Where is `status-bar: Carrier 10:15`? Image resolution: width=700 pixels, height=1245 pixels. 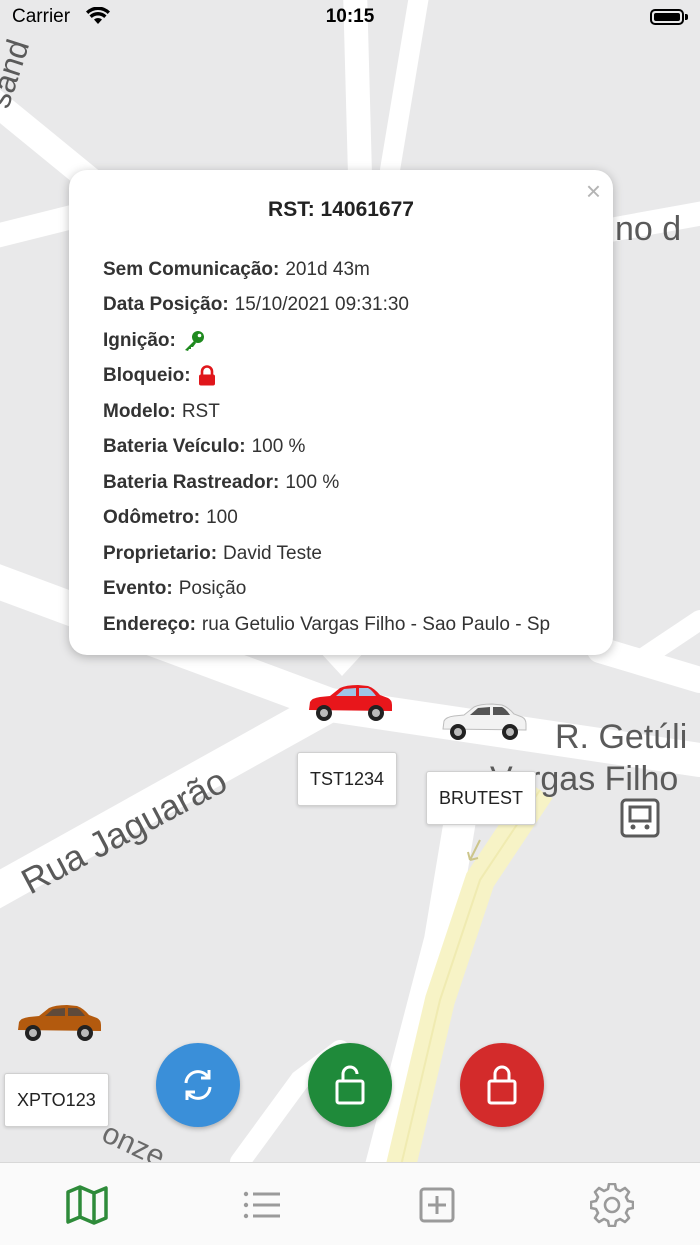 status-bar: Carrier 10:15 is located at coordinates (350, 18).